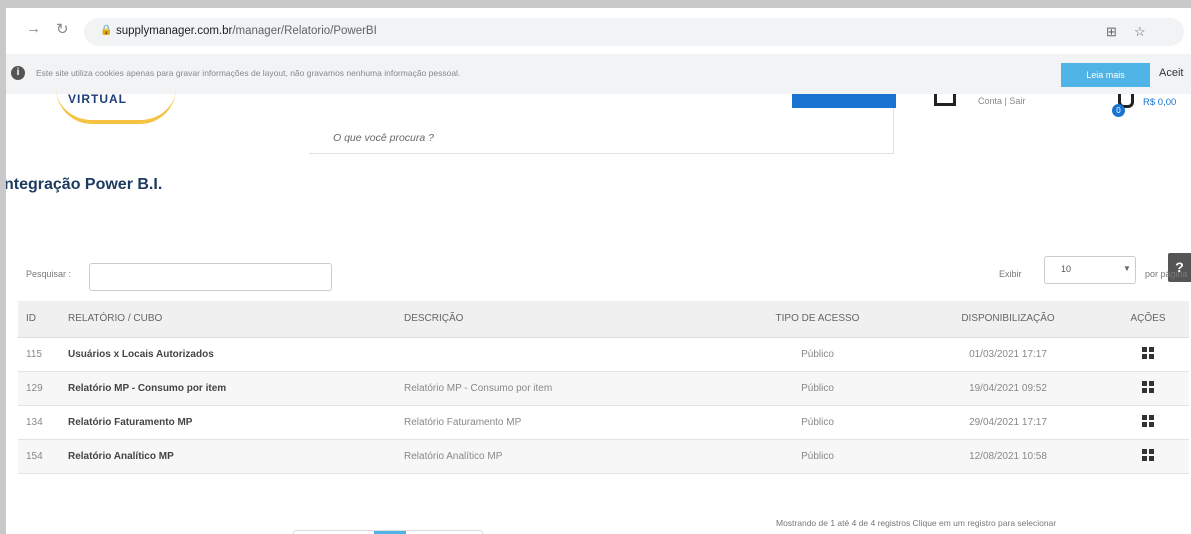  What do you see at coordinates (228, 422) in the screenshot?
I see `cell-report-name: Relatório Faturamento MP` at bounding box center [228, 422].